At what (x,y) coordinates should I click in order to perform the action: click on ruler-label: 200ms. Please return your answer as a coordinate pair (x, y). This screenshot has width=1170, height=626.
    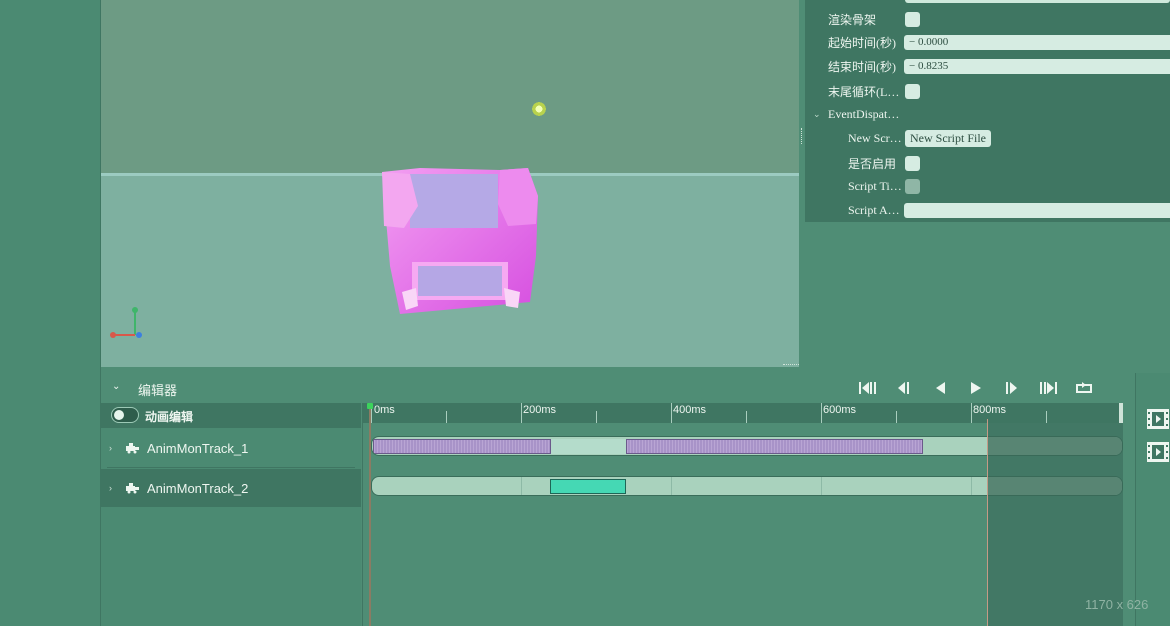
    Looking at the image, I should click on (540, 410).